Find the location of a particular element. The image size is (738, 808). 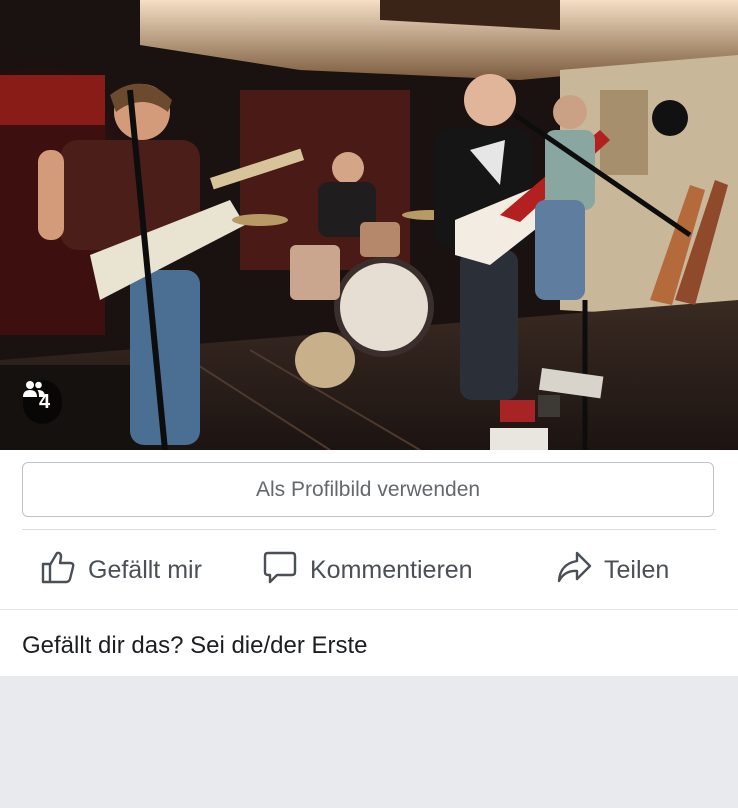

post-actions-bar: Gefällt mir Kommentieren Teilen is located at coordinates (369, 570).